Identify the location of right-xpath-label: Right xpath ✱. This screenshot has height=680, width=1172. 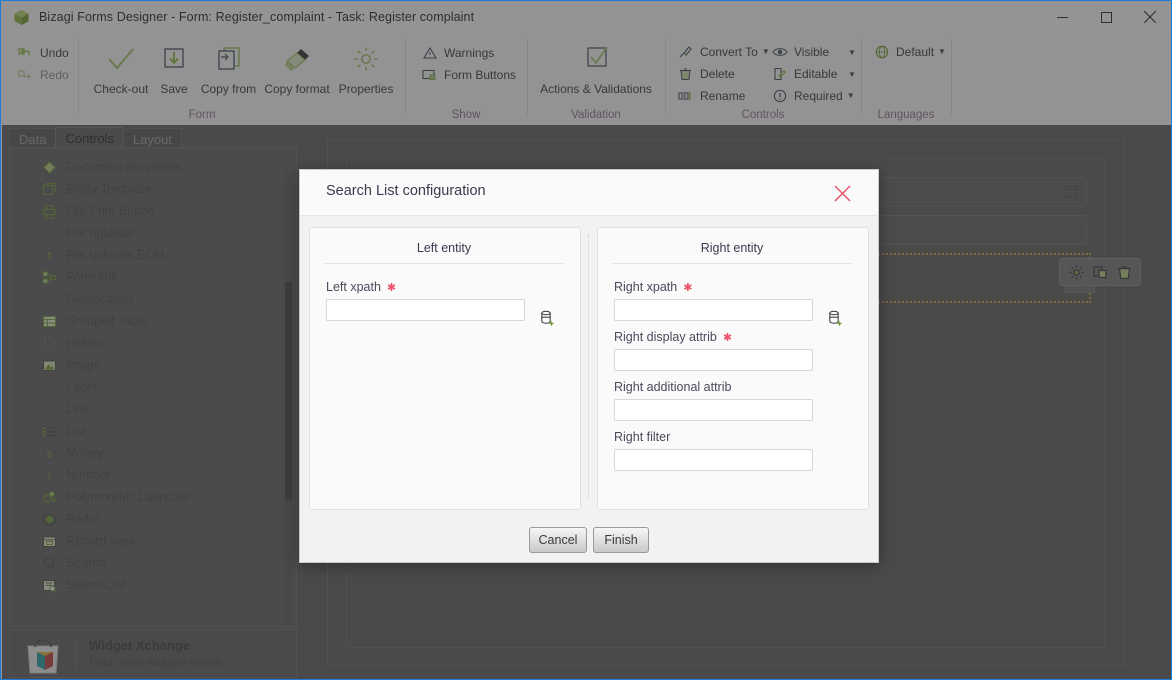
(653, 287).